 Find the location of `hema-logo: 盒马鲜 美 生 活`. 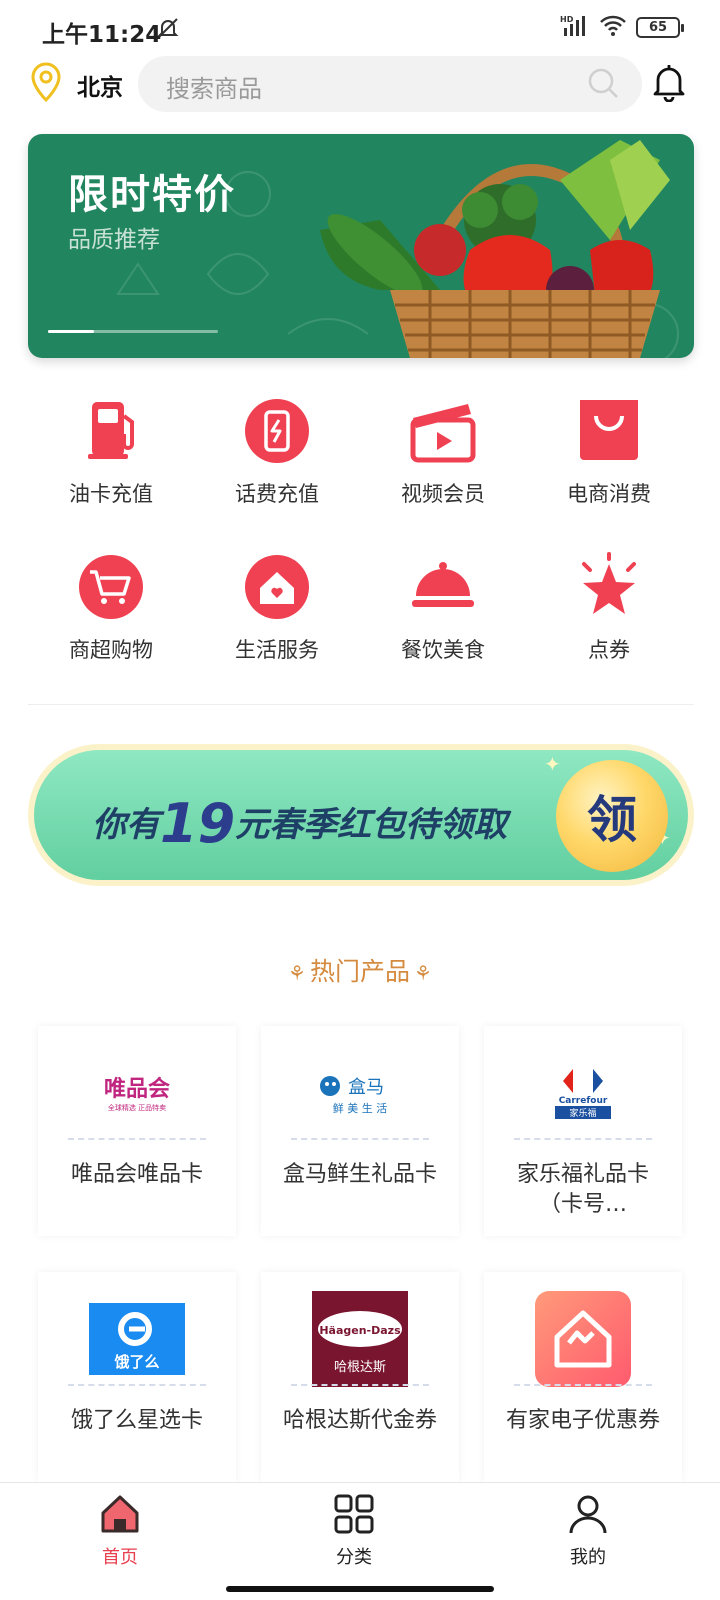

hema-logo: 盒马鲜 美 生 活 is located at coordinates (360, 1093).